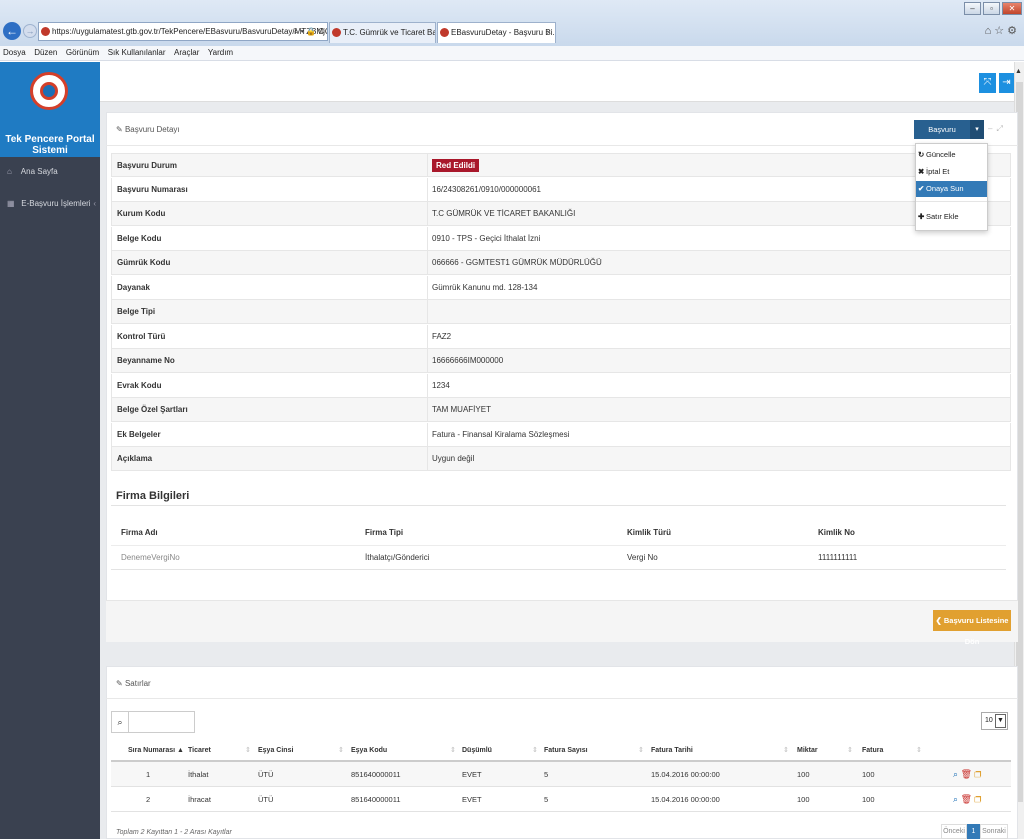 Image resolution: width=1024 pixels, height=839 pixels. Describe the element at coordinates (951, 155) in the screenshot. I see `menu-item-guncelle: ↻ Güncelle` at that location.